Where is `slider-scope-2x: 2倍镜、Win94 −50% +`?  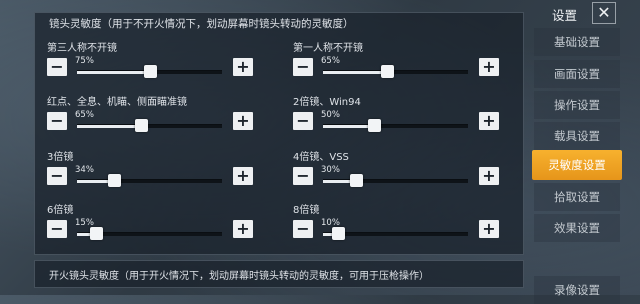 slider-scope-2x: 2倍镜、Win94 −50% + is located at coordinates (399, 118).